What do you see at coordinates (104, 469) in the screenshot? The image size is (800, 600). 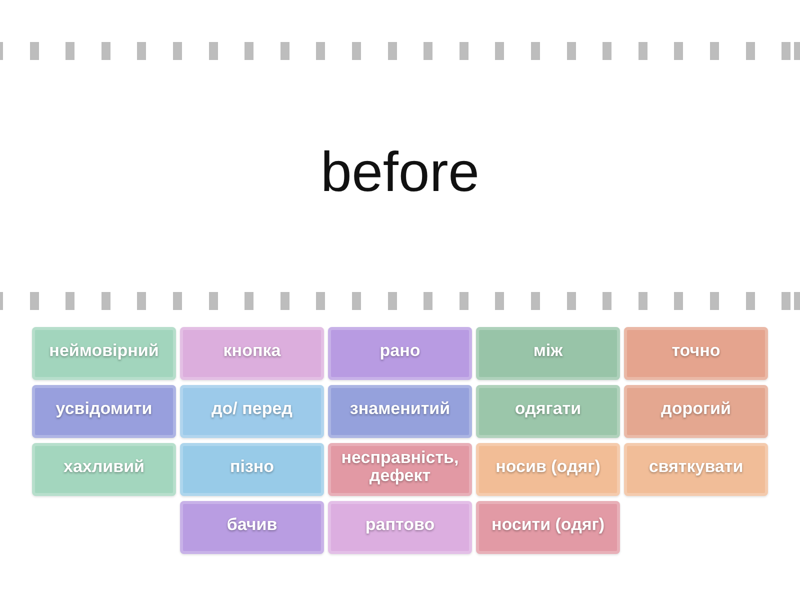 I see `word-tile: хахливий` at bounding box center [104, 469].